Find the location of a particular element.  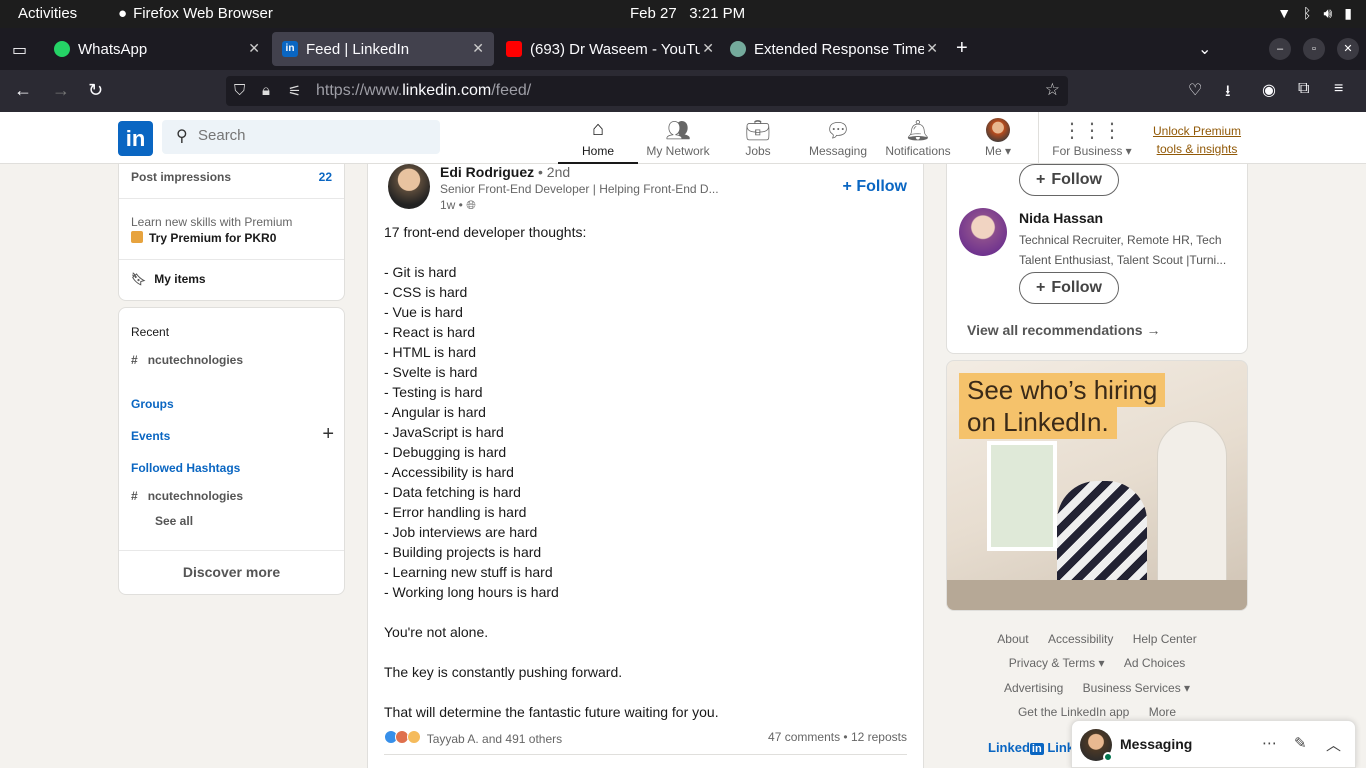

clock: Feb 27 3:21 PM is located at coordinates (687, 13).